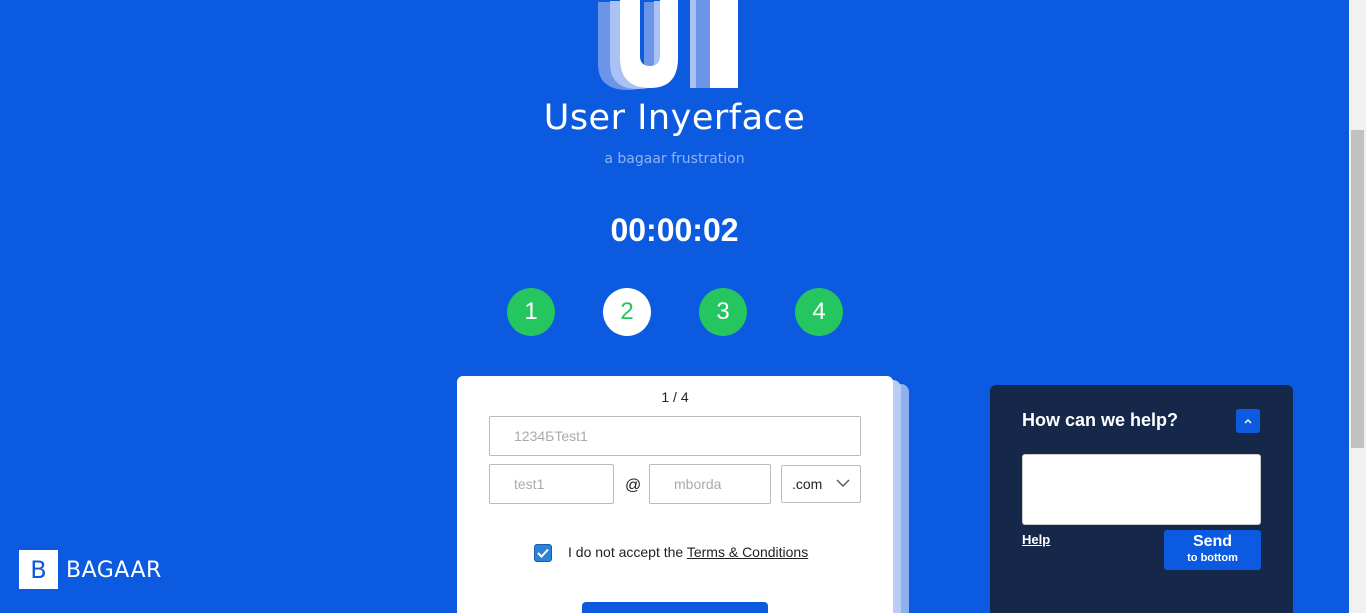 The image size is (1366, 613). I want to click on help-title: How can we help?, so click(1100, 420).